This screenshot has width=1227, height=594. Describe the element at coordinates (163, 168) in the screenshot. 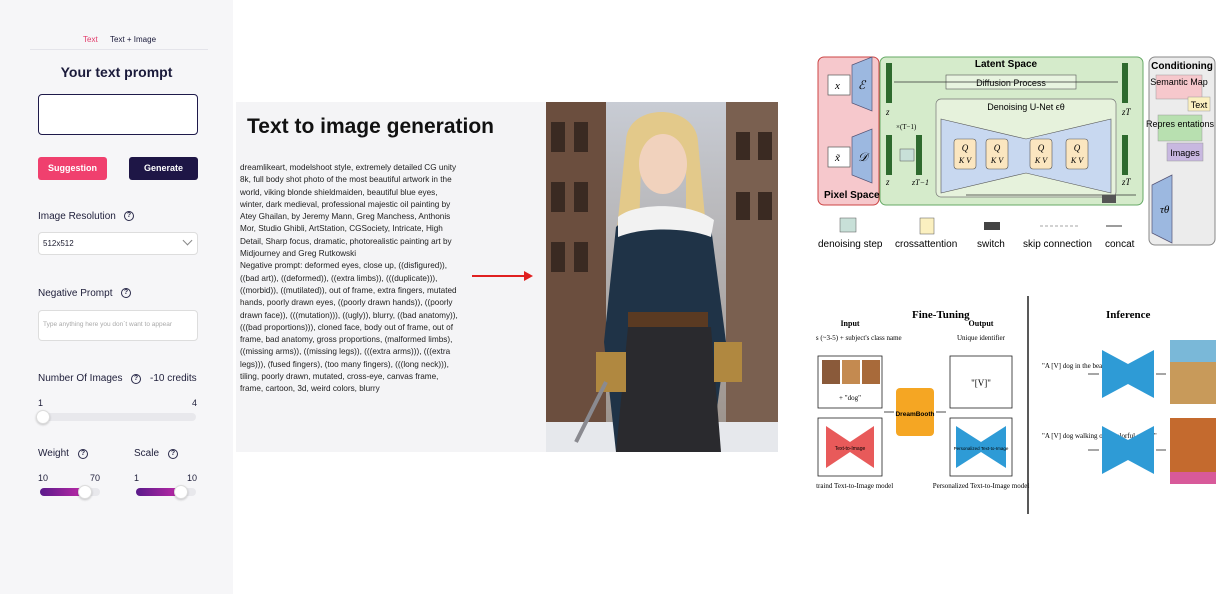

I see `generate-button: Generate` at that location.